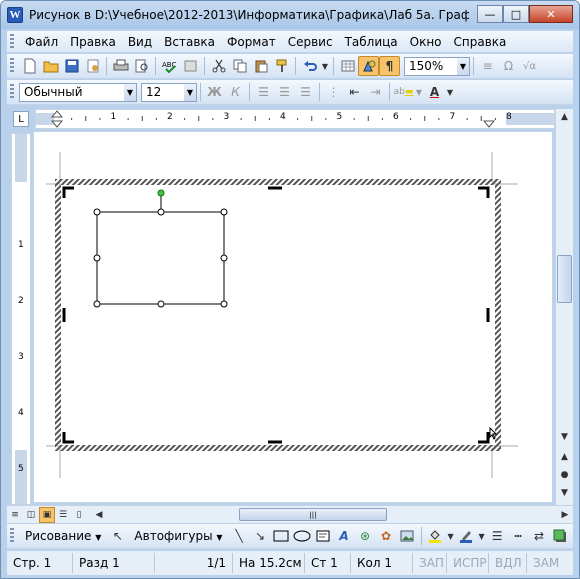 The image size is (580, 579). I want to click on menu-window: Окно, so click(426, 42).